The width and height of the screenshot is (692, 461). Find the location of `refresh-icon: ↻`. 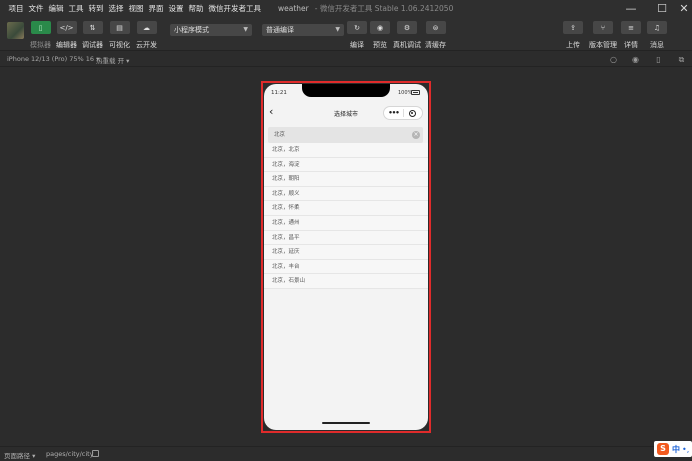

refresh-icon: ↻ is located at coordinates (357, 27).